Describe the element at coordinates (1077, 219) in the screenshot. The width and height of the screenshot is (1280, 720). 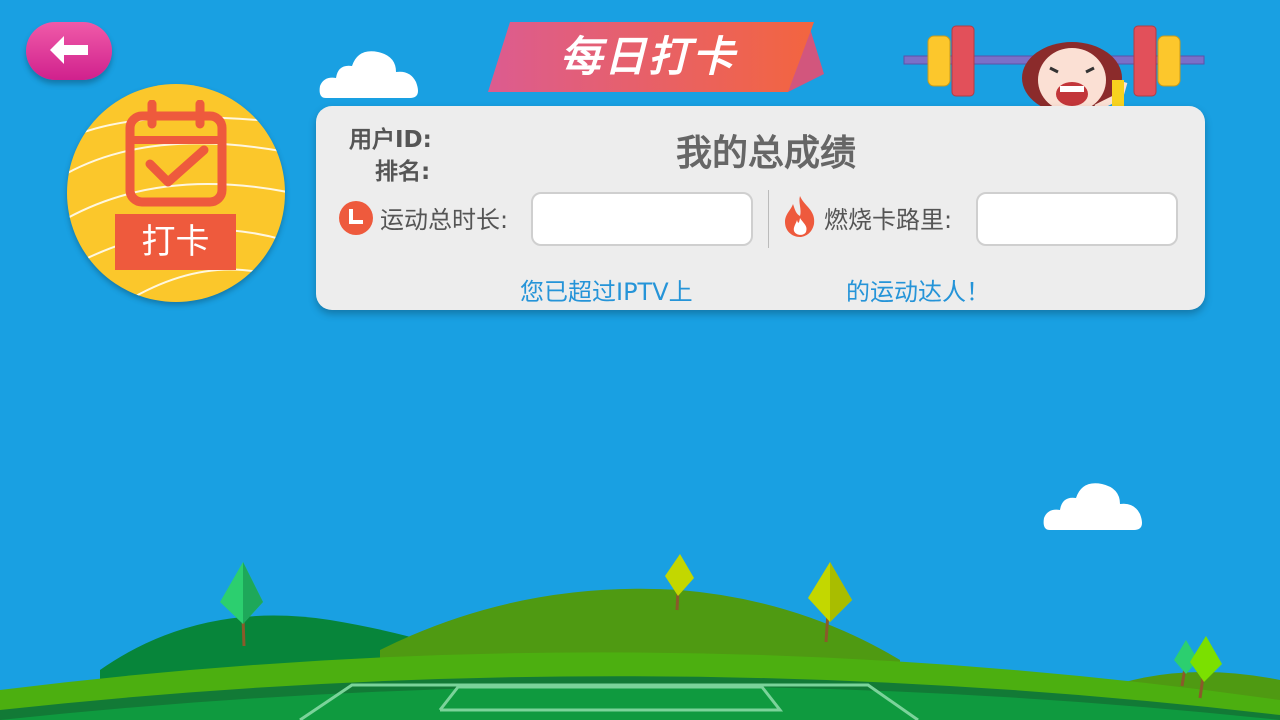
I see `calories-value-field` at that location.